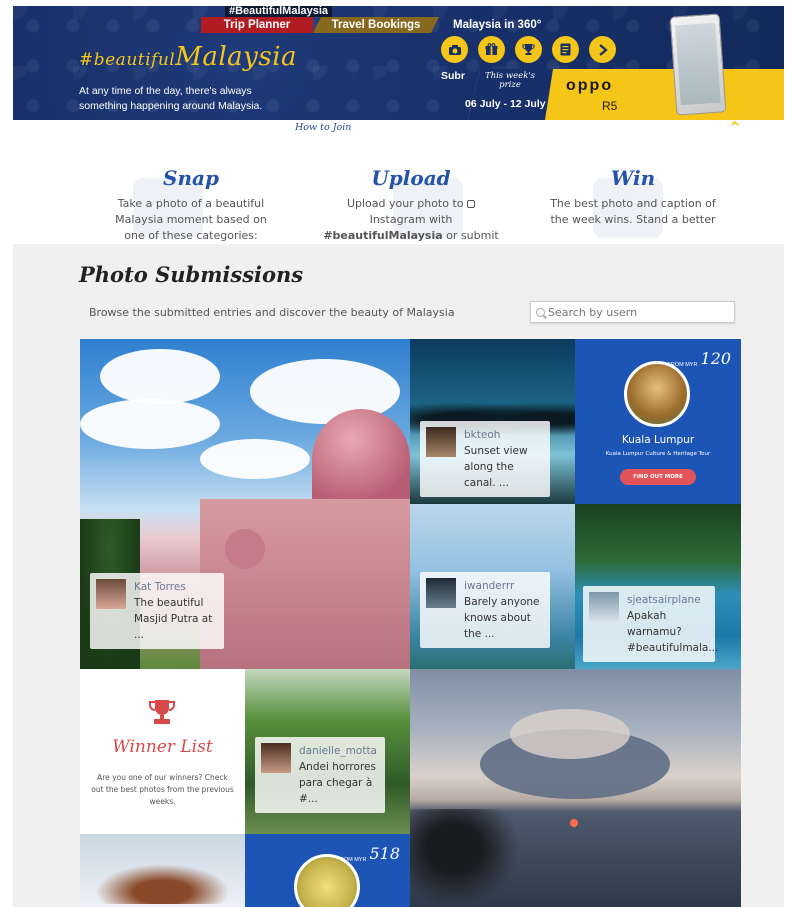 The width and height of the screenshot is (789, 907). I want to click on upload-text-mid: Instagram with, so click(411, 219).